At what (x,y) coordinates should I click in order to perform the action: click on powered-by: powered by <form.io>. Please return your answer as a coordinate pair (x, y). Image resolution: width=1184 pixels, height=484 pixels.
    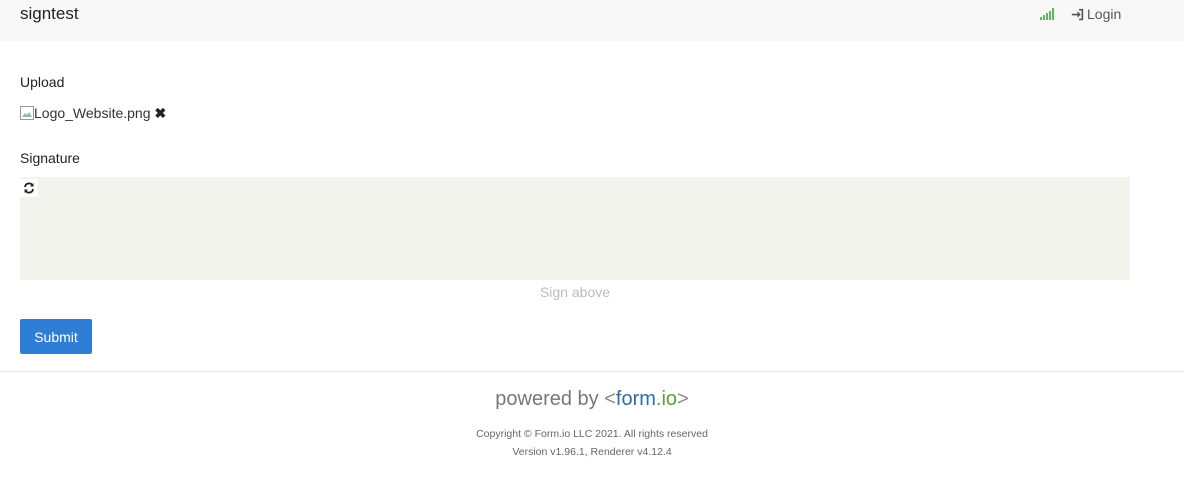
    Looking at the image, I should click on (592, 399).